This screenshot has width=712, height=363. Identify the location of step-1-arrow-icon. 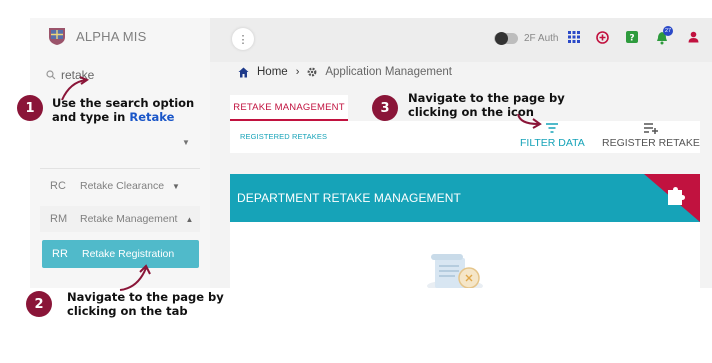
(75, 88).